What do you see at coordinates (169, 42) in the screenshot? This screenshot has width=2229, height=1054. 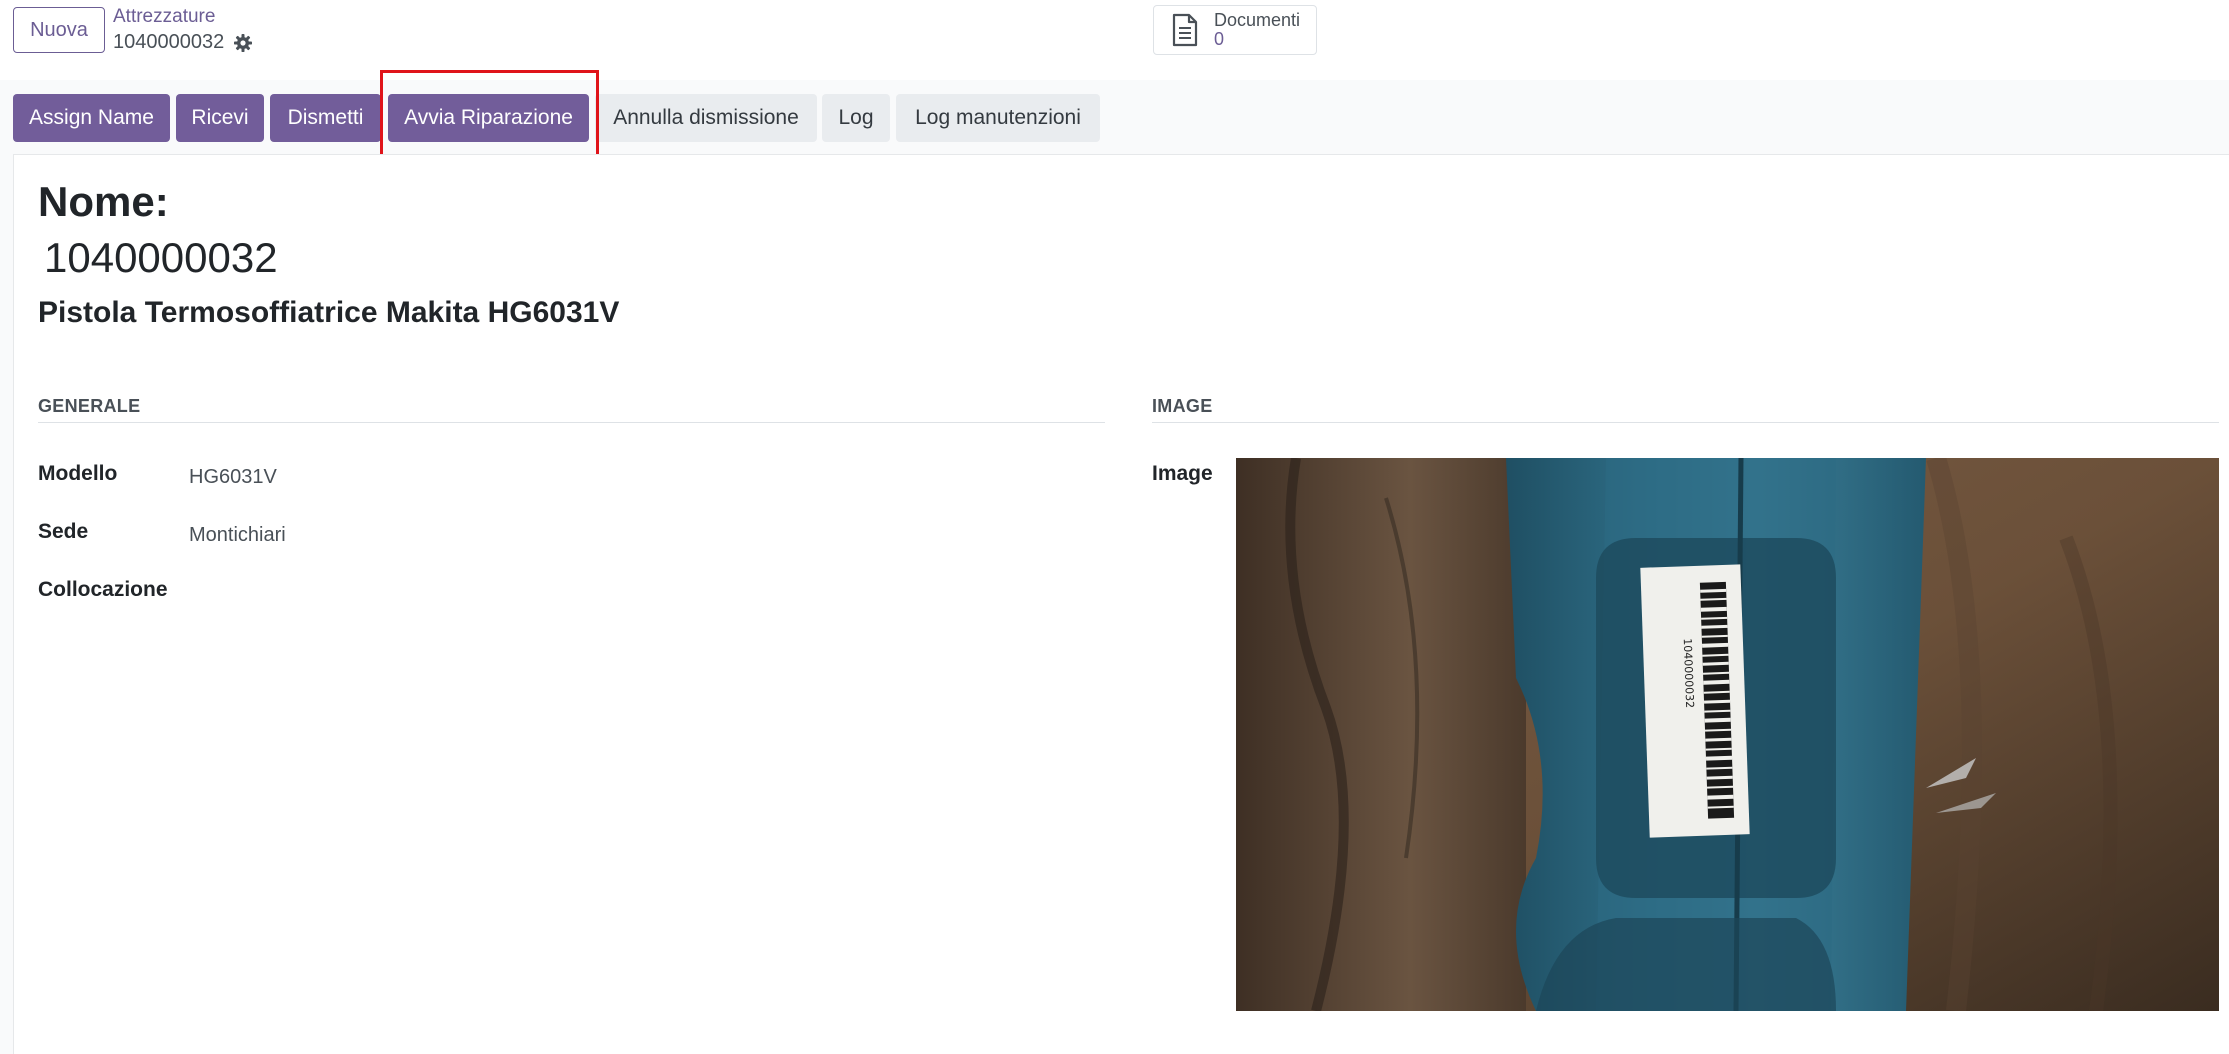 I see `record-name: 1040000032` at bounding box center [169, 42].